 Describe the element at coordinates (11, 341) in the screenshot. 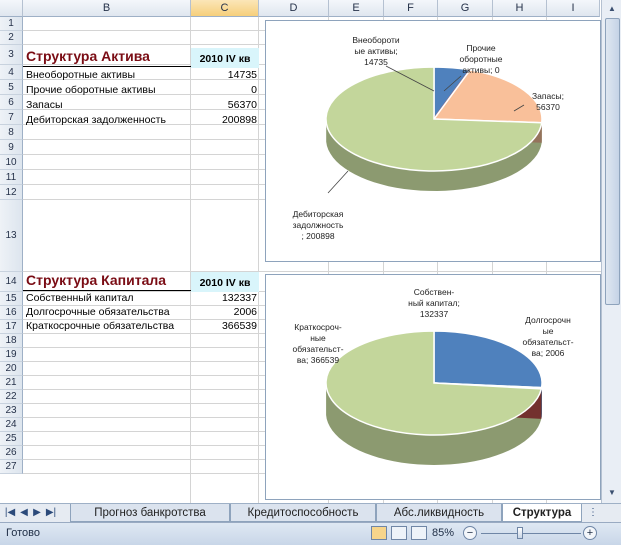

I see `row-header: 18` at that location.